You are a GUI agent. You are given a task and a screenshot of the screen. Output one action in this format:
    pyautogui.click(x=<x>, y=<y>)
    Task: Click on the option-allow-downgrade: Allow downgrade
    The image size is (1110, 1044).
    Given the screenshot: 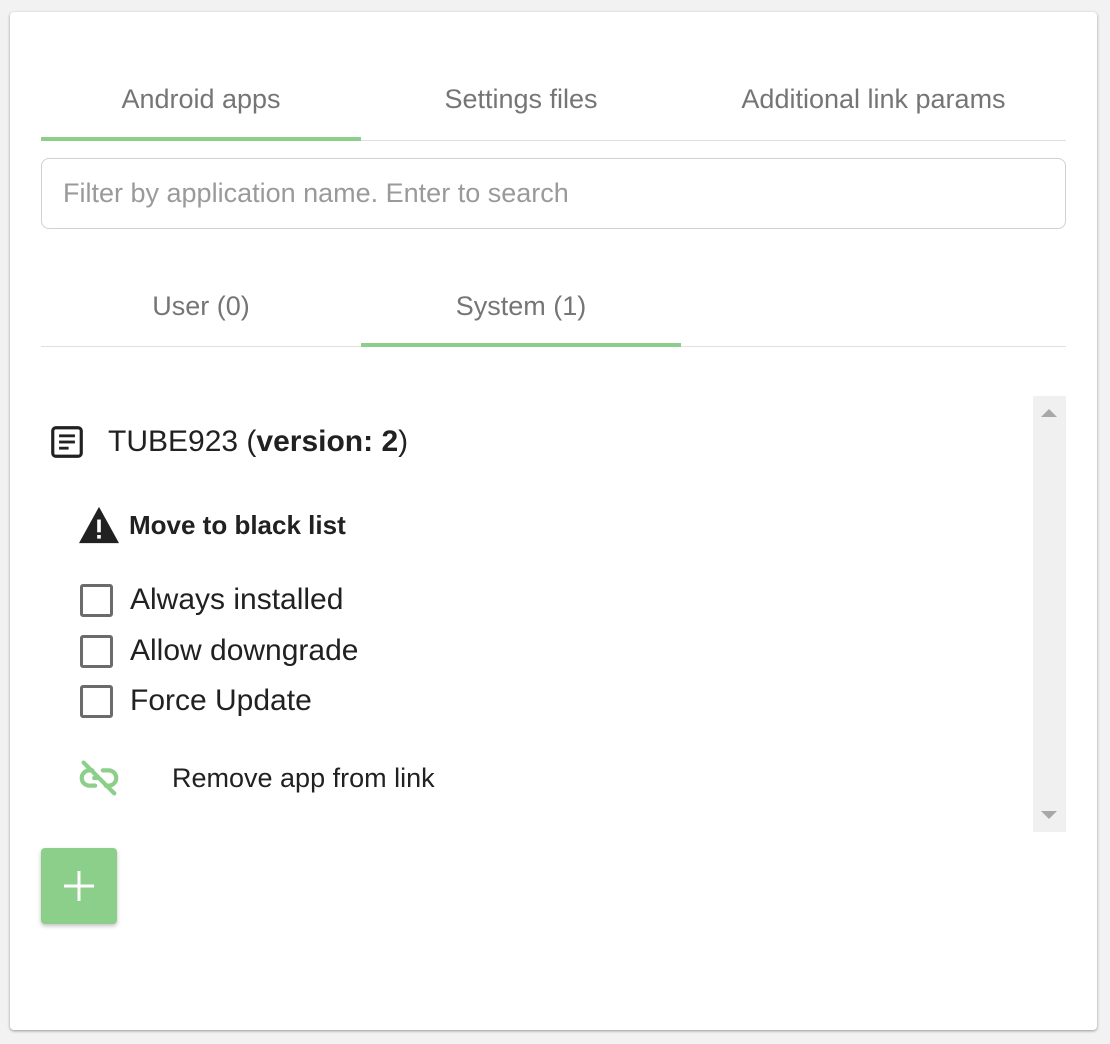 What is the action you would take?
    pyautogui.click(x=219, y=651)
    